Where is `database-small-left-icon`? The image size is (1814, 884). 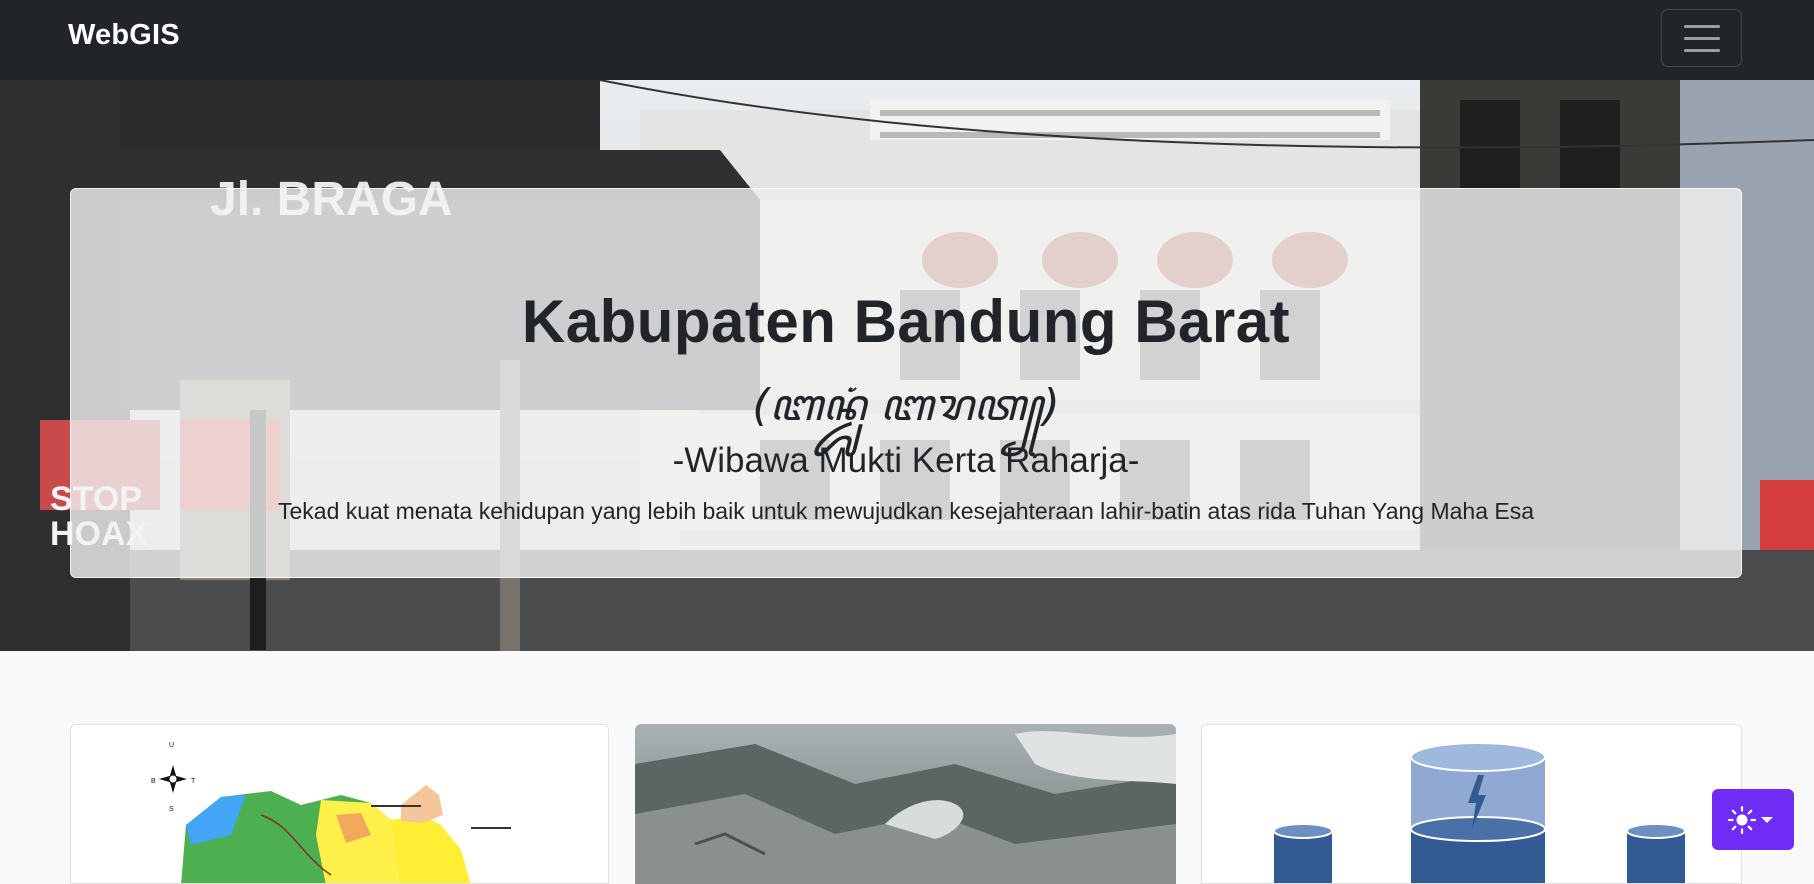 database-small-left-icon is located at coordinates (1303, 853).